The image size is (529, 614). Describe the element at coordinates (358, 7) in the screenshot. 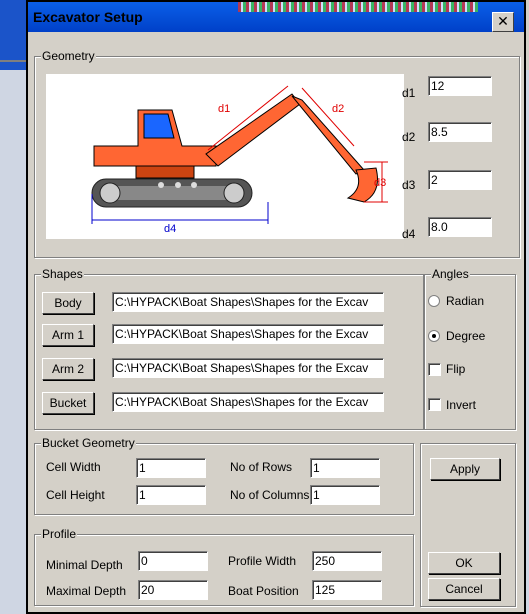

I see `title-bar-decoration` at that location.